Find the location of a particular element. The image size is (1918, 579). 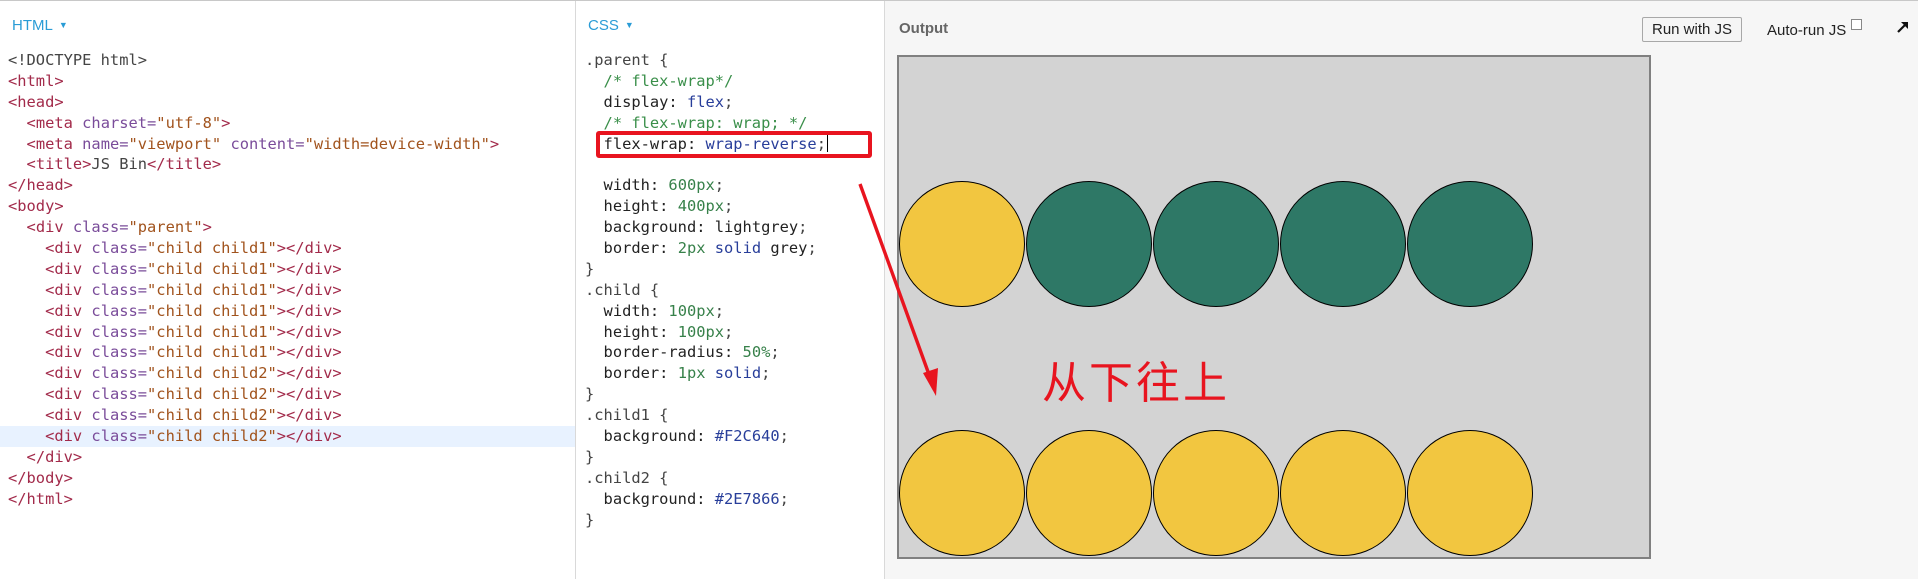

code-line: border: 2px solid grey; is located at coordinates (730, 248).